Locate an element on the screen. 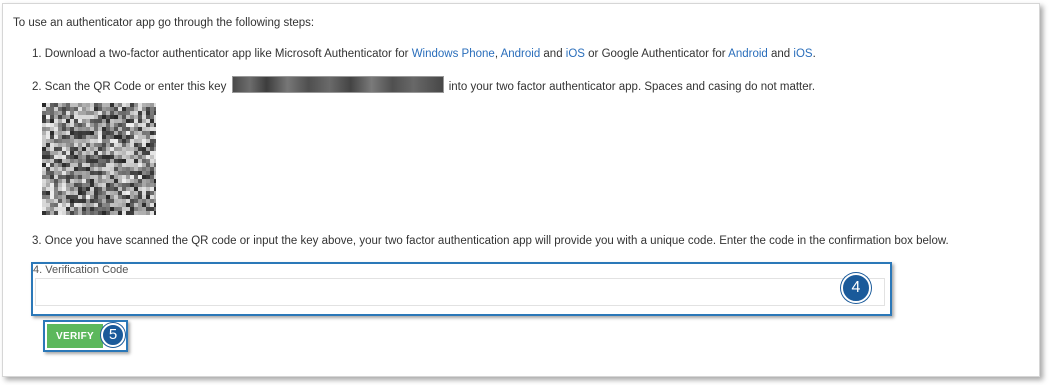 The height and width of the screenshot is (385, 1049). google-android-link: Android is located at coordinates (748, 54).